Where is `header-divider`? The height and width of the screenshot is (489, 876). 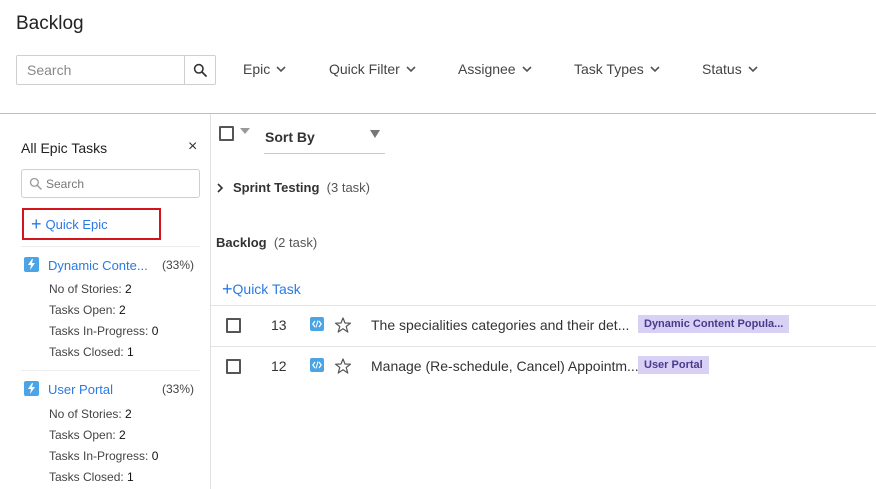
header-divider is located at coordinates (438, 113).